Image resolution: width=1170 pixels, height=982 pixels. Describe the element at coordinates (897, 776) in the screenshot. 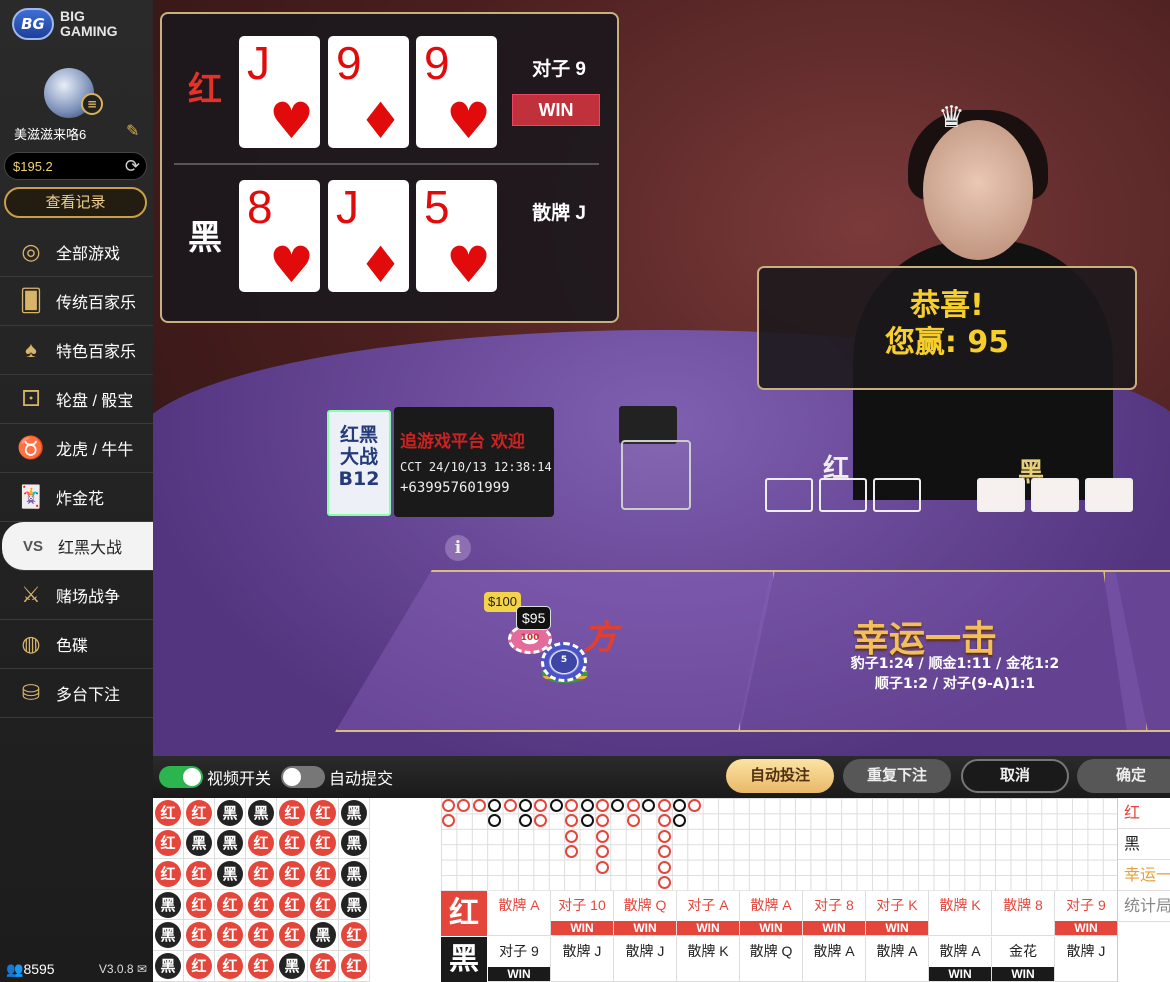

I see `repeat-bet-button: 重复下注` at that location.